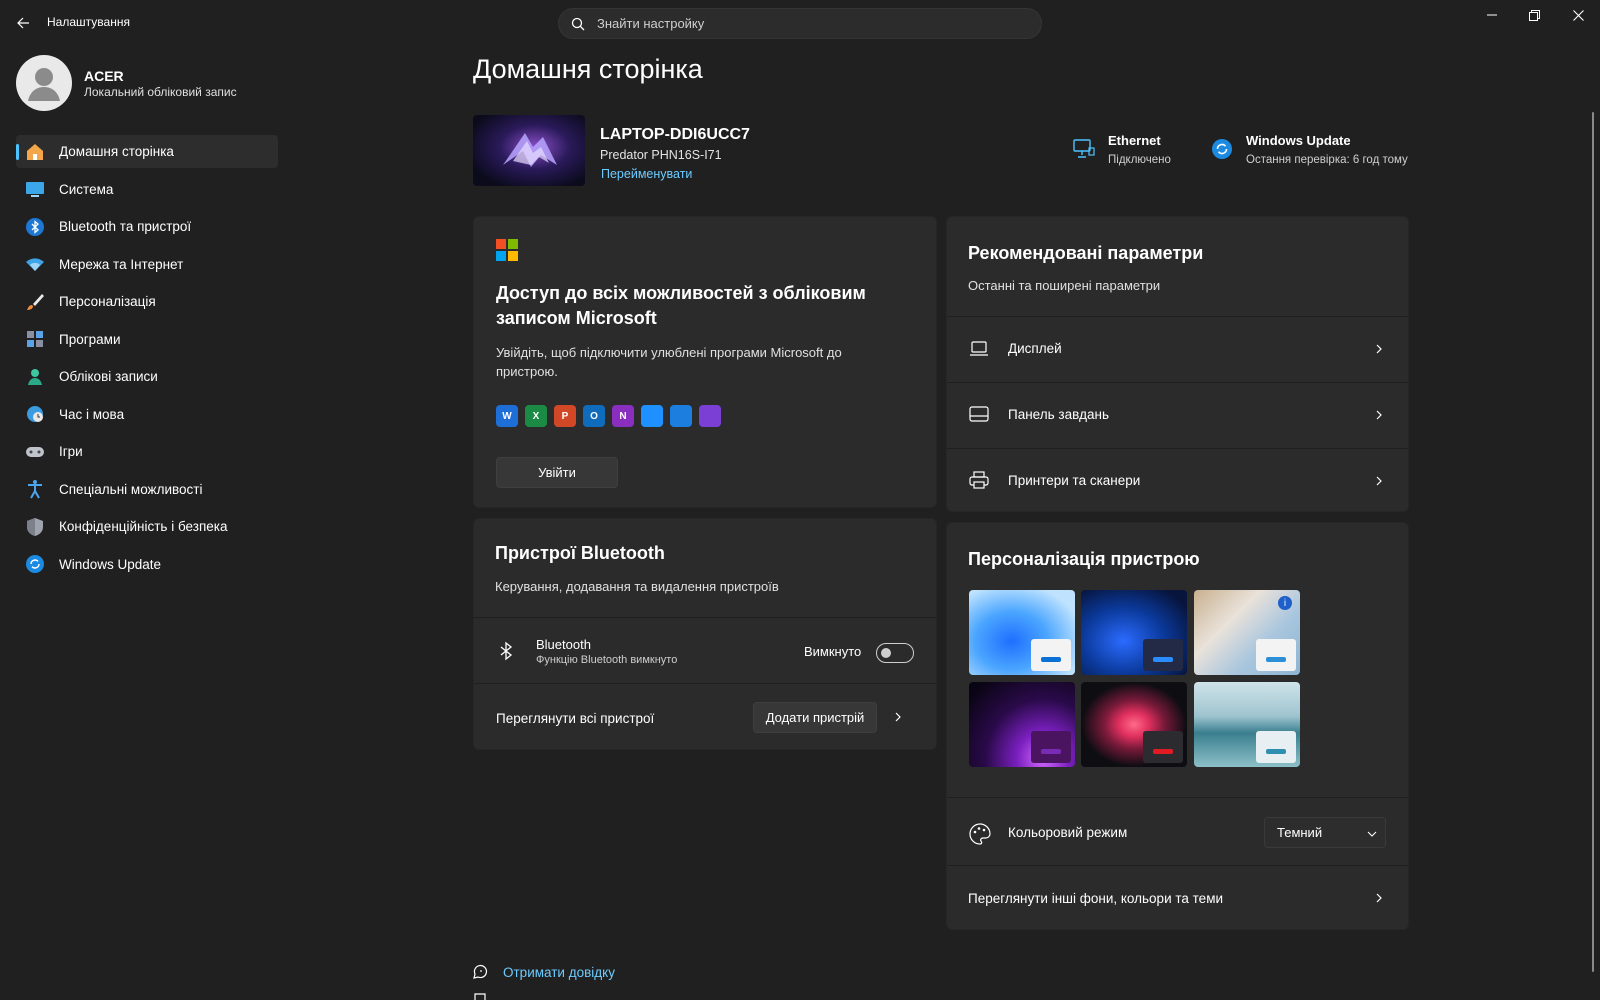 The width and height of the screenshot is (1600, 1000). What do you see at coordinates (710, 416) in the screenshot?
I see `clipchamp-icon` at bounding box center [710, 416].